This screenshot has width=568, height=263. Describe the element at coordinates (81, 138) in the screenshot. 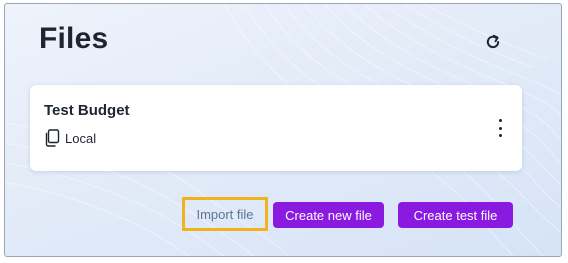

I see `file-location-label: Local` at that location.